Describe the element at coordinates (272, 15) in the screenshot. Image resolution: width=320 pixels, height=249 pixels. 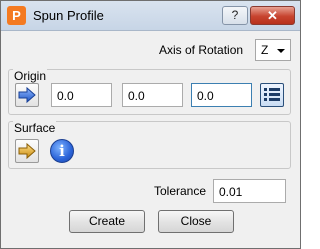
I see `close-window-button: ✕` at that location.